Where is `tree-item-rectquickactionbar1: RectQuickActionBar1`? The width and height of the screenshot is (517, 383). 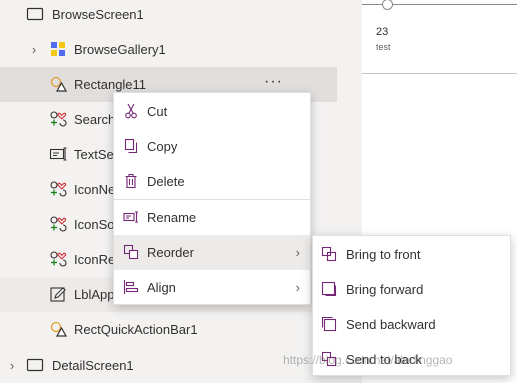 tree-item-rectquickactionbar1: RectQuickActionBar1 is located at coordinates (168, 329).